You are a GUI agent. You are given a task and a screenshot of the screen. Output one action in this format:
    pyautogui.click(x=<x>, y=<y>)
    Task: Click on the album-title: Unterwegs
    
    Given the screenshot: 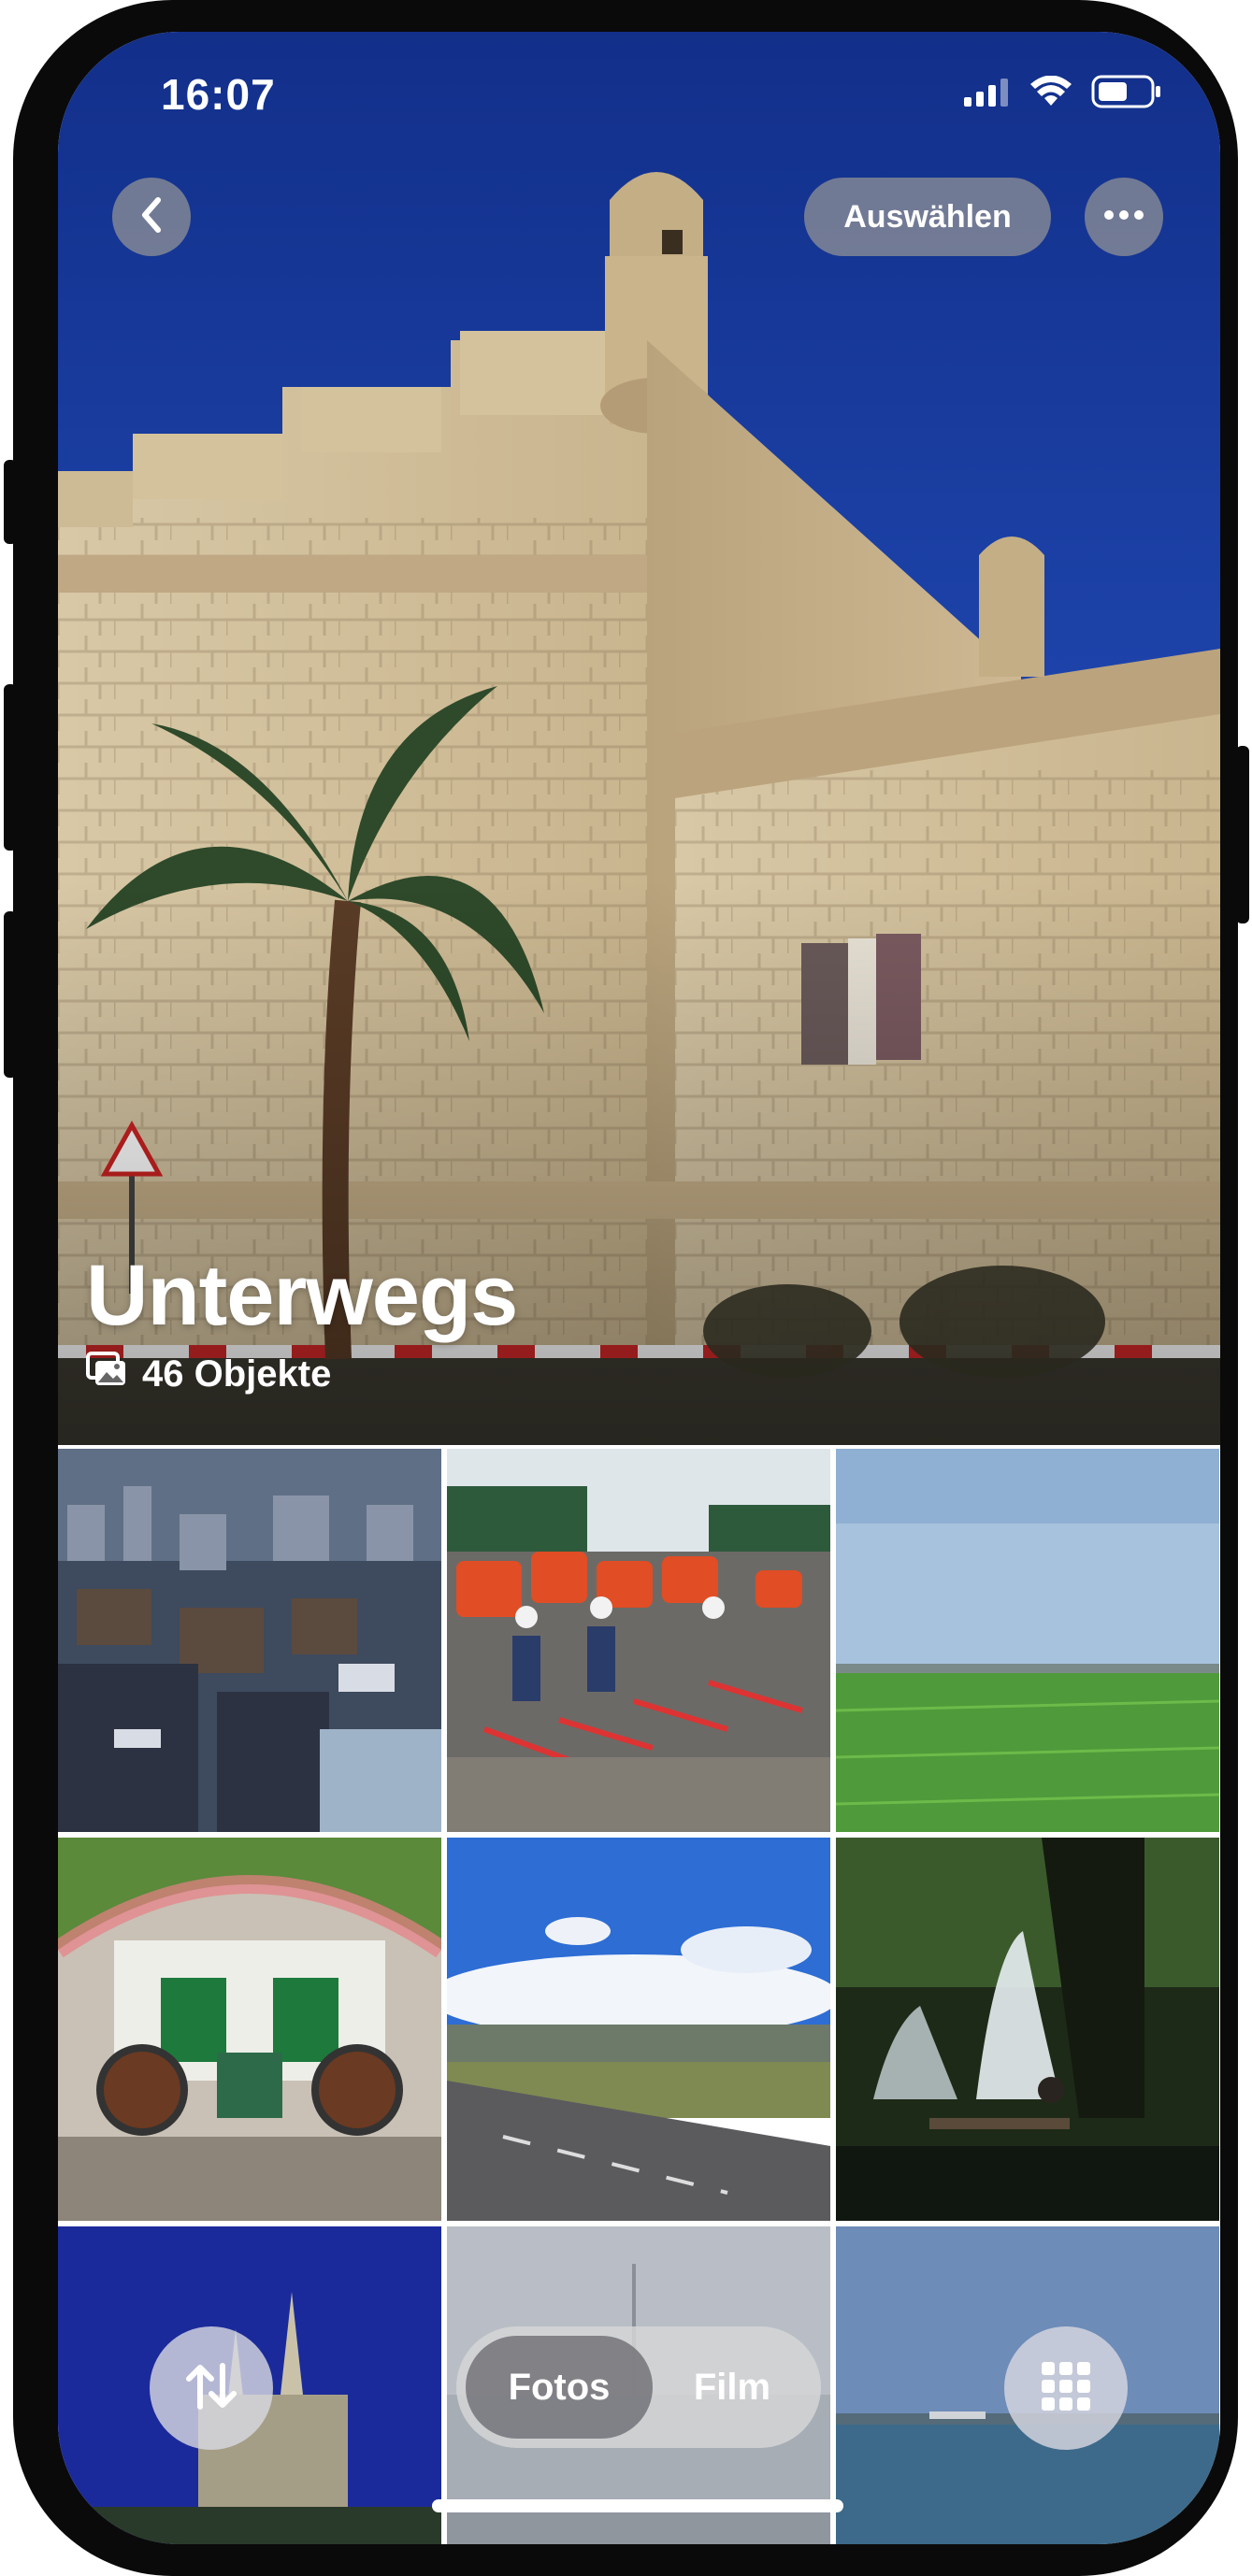 What is the action you would take?
    pyautogui.click(x=302, y=1295)
    